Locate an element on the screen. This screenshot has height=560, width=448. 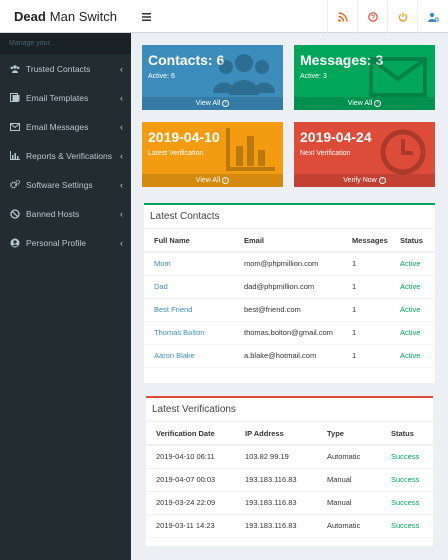
help-button: ? is located at coordinates (372, 16).